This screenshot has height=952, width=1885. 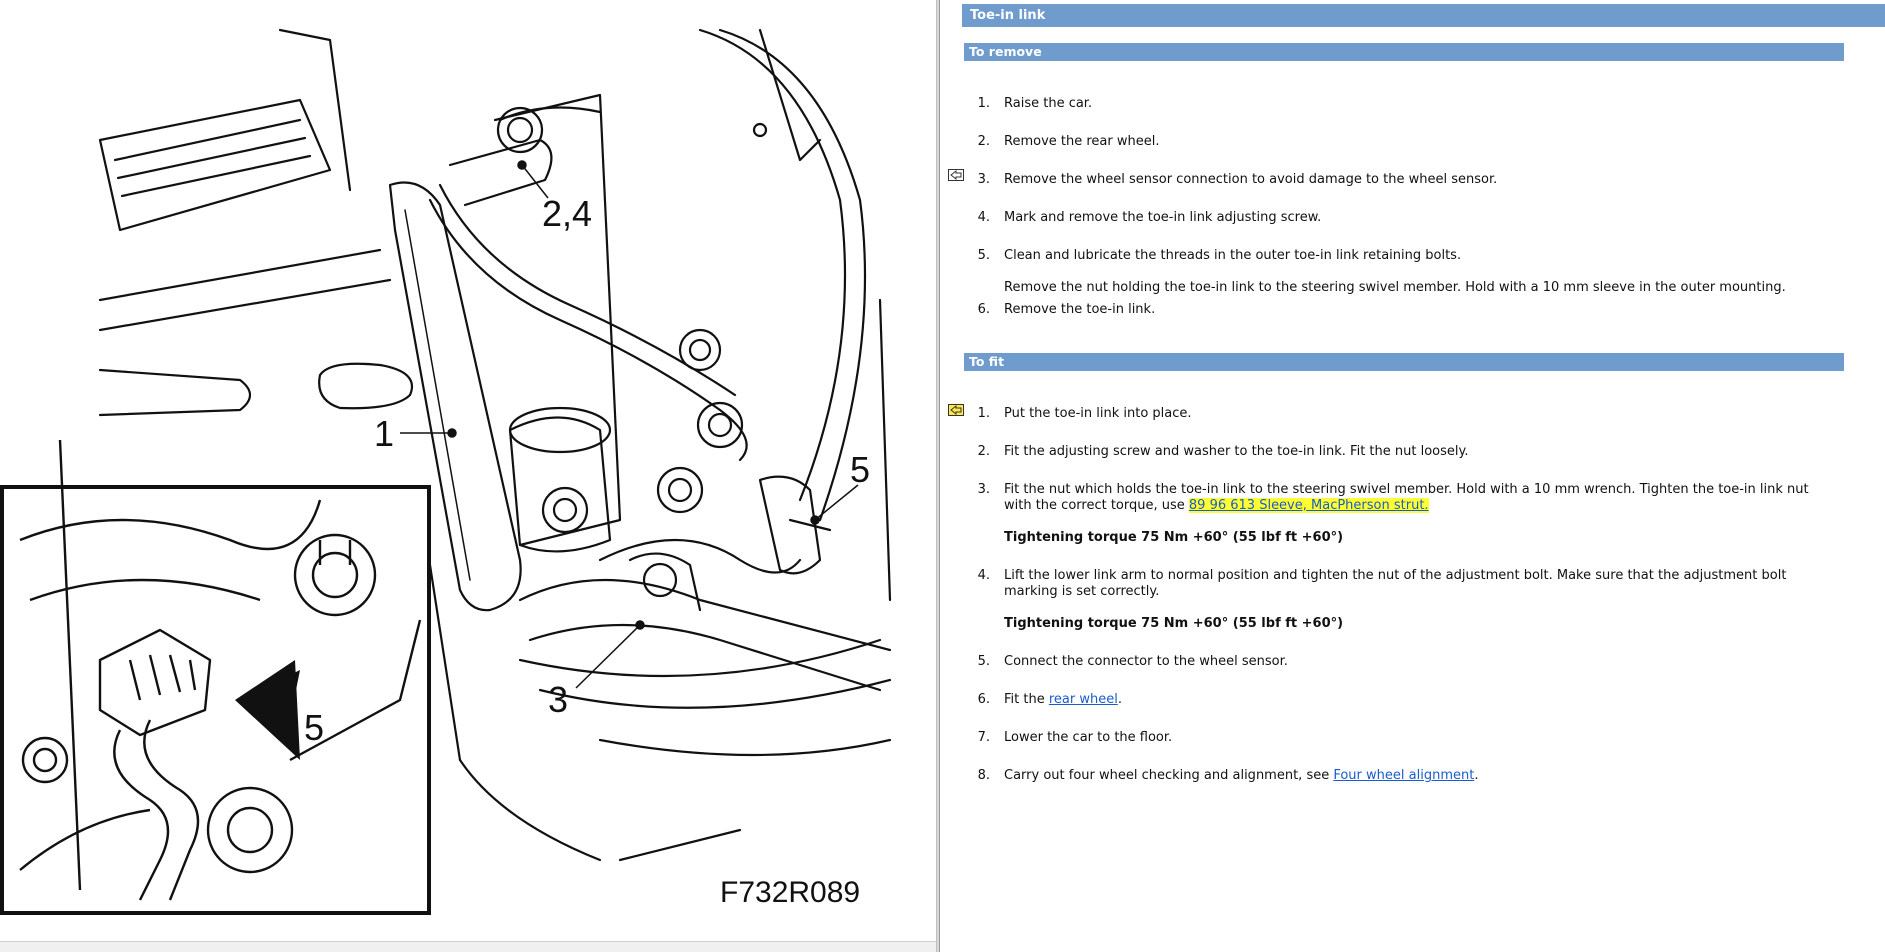 I want to click on rear-wheel-link: rear wheel, so click(x=1083, y=699).